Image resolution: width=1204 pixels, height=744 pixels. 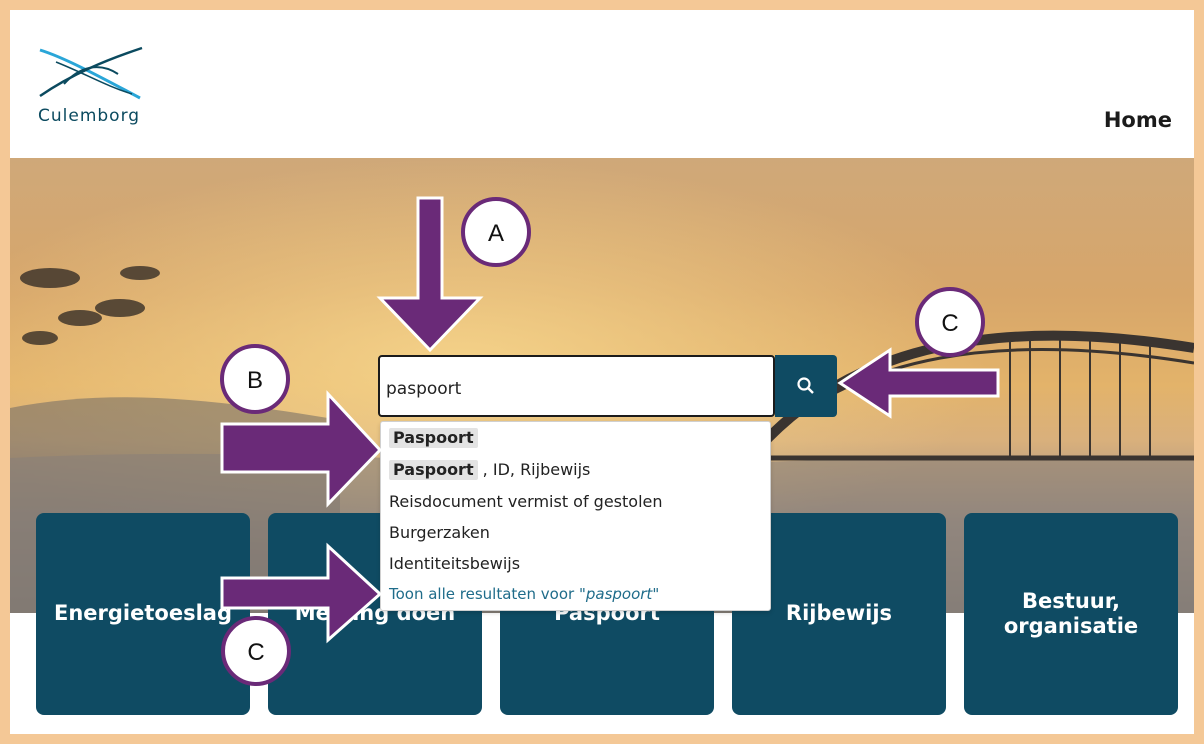 I want to click on svg-text: A, so click(x=496, y=233).